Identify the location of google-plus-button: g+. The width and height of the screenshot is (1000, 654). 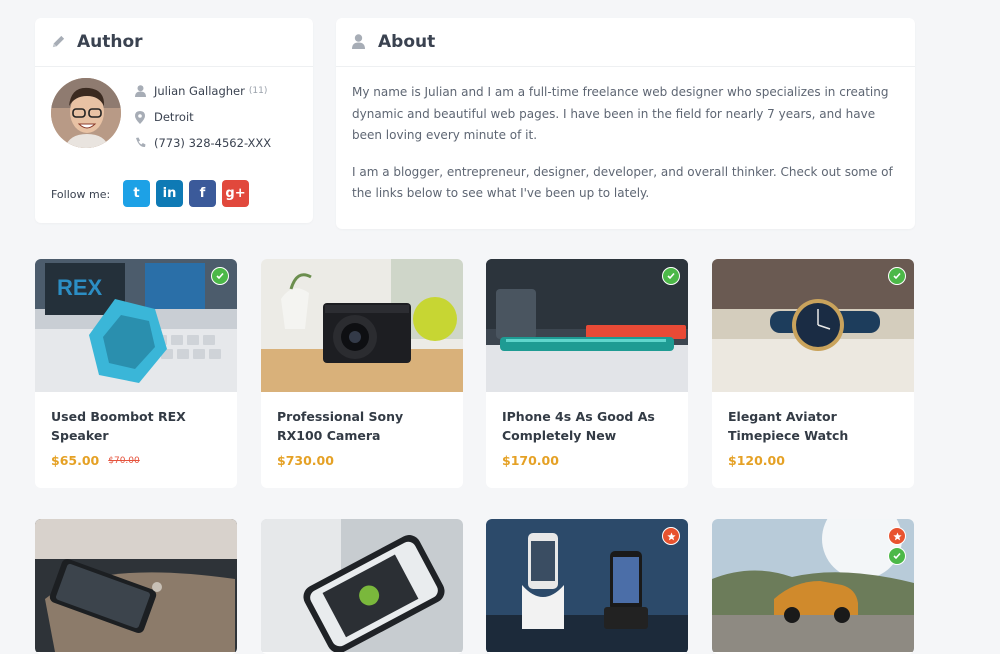
(235, 193).